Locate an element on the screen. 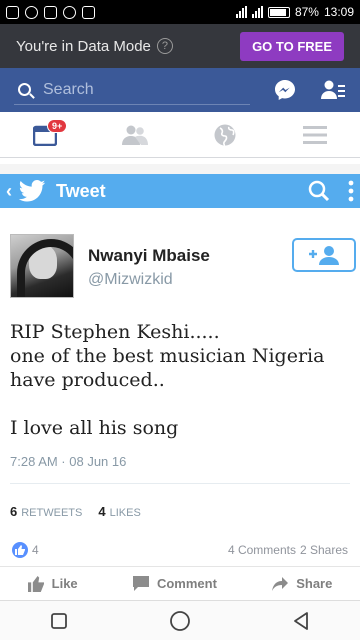 The height and width of the screenshot is (640, 360). messenger-icon is located at coordinates (285, 90).